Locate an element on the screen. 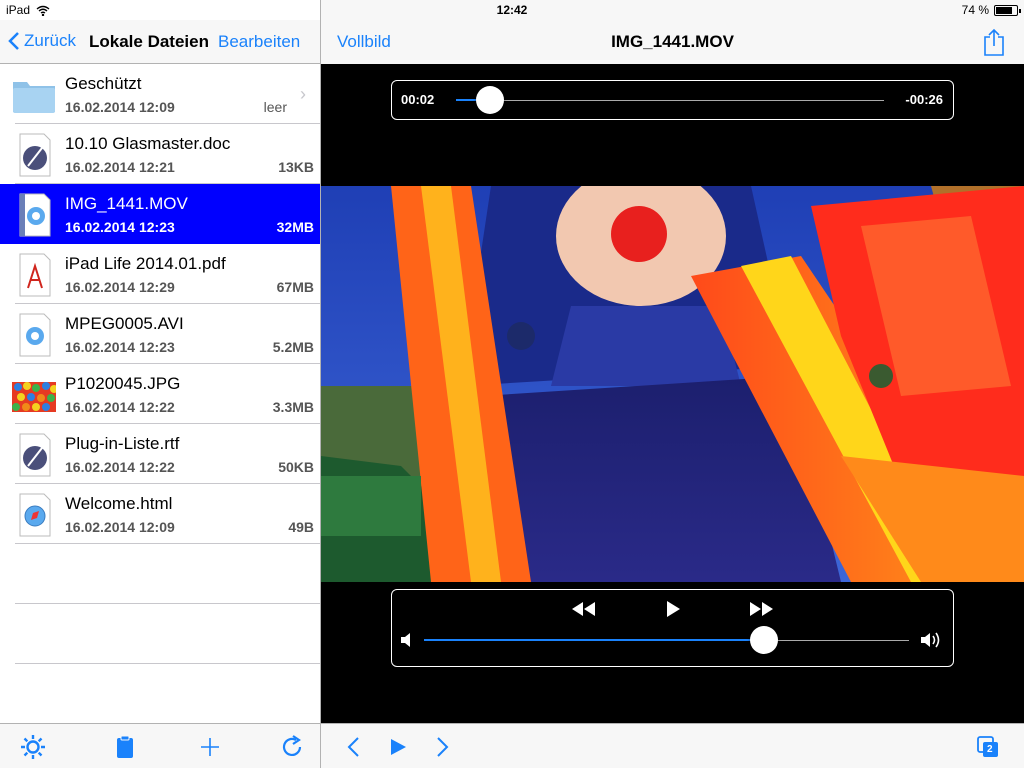  volume-high-icon is located at coordinates (930, 640).